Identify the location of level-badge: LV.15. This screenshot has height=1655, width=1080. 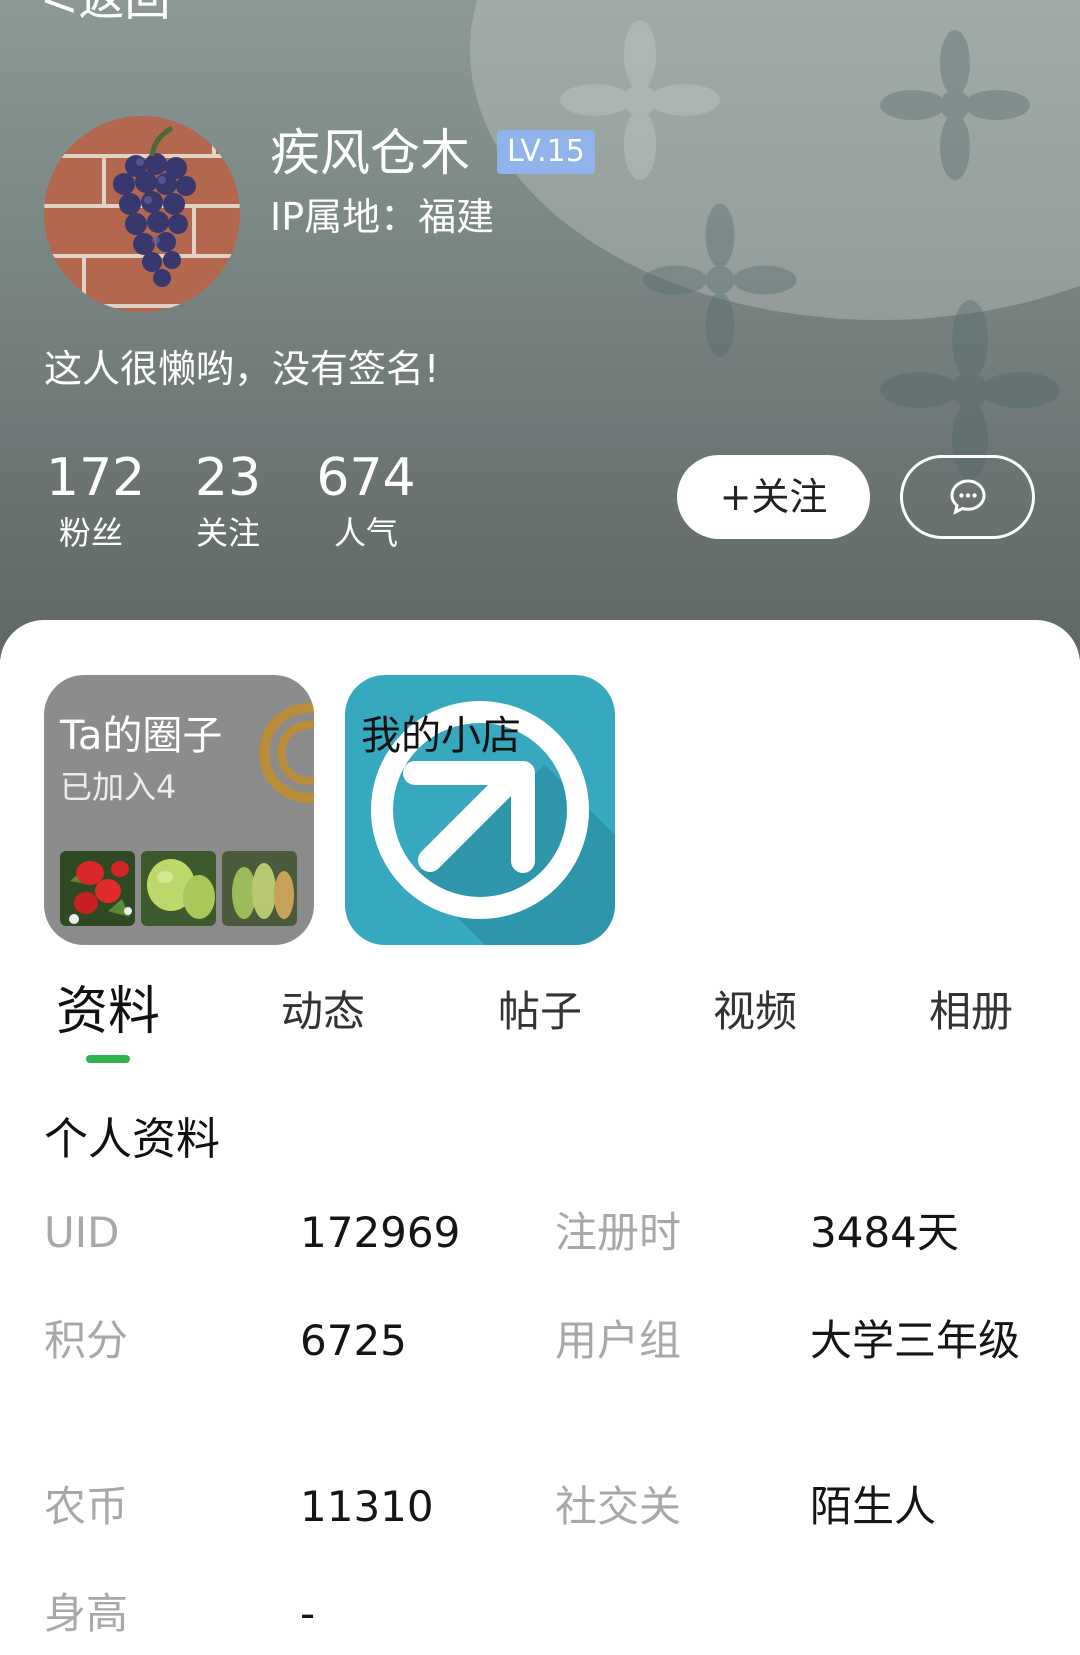
(546, 152).